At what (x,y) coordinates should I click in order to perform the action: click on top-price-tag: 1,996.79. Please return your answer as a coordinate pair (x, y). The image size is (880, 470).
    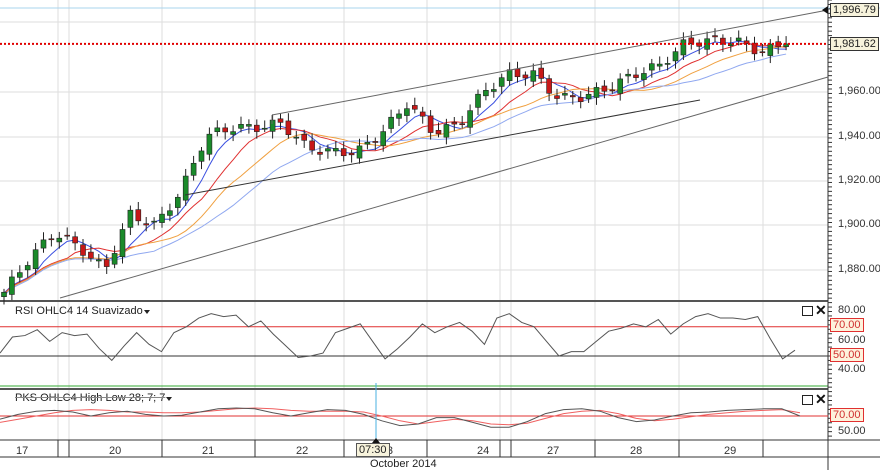
    Looking at the image, I should click on (854, 10).